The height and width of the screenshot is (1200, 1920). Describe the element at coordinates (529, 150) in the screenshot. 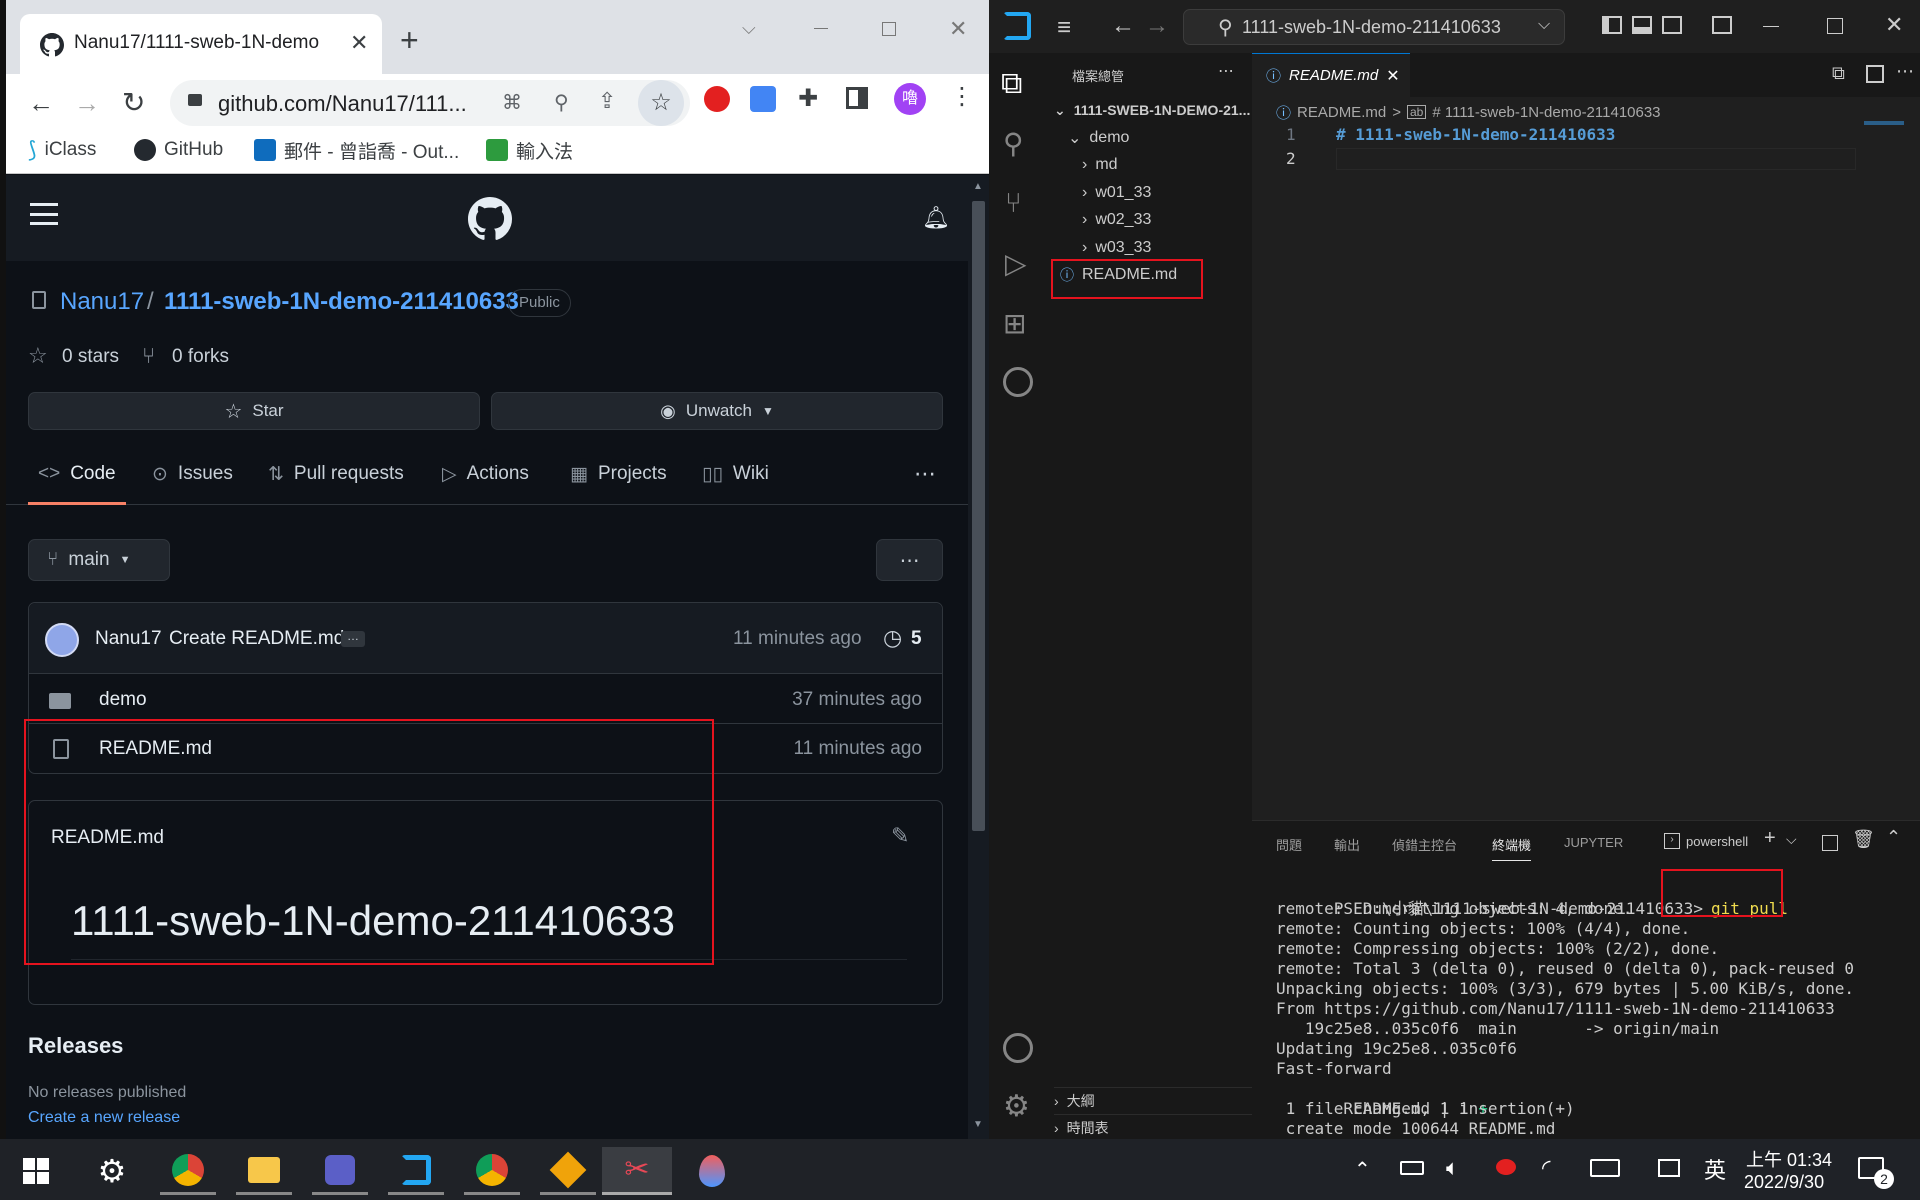

I see `bookmark-ime: 輸入法` at that location.